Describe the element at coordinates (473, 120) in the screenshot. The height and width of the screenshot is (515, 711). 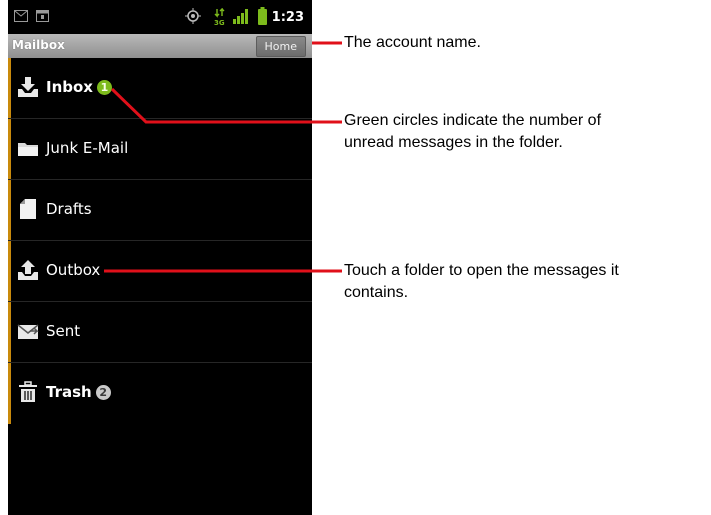
I see `callout-unread-line-1: Green circles indicate the number of` at that location.